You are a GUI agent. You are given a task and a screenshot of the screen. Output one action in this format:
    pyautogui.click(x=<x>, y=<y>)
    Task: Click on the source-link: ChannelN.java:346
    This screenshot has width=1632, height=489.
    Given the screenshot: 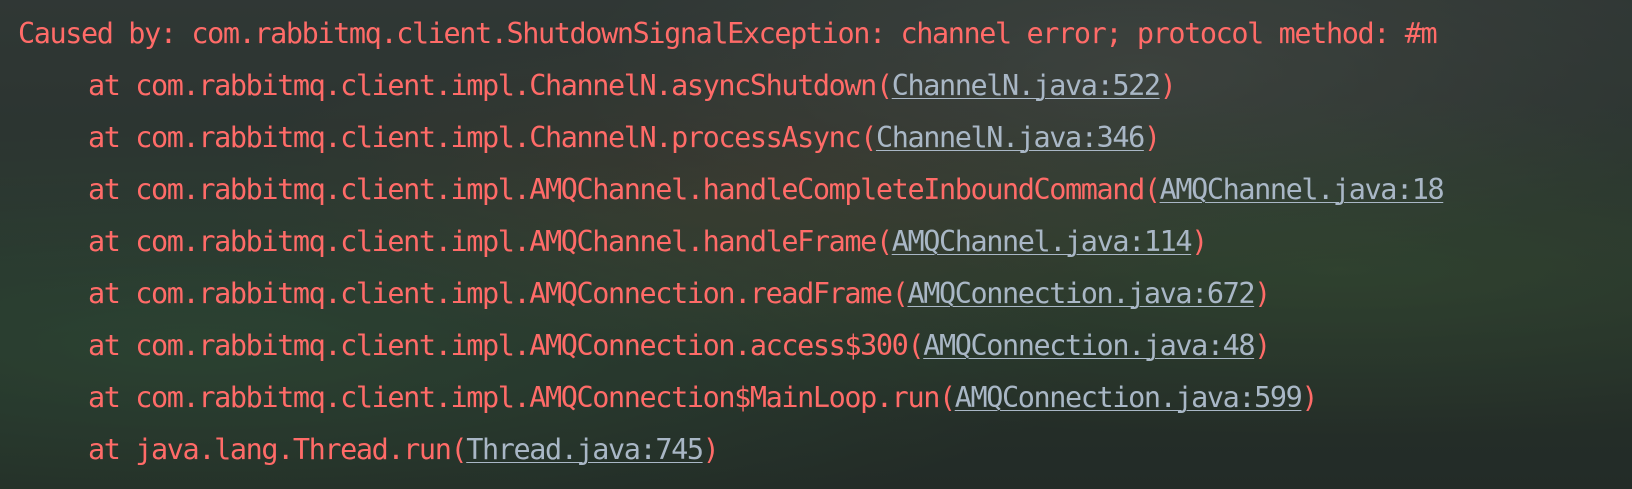 What is the action you would take?
    pyautogui.click(x=1010, y=137)
    